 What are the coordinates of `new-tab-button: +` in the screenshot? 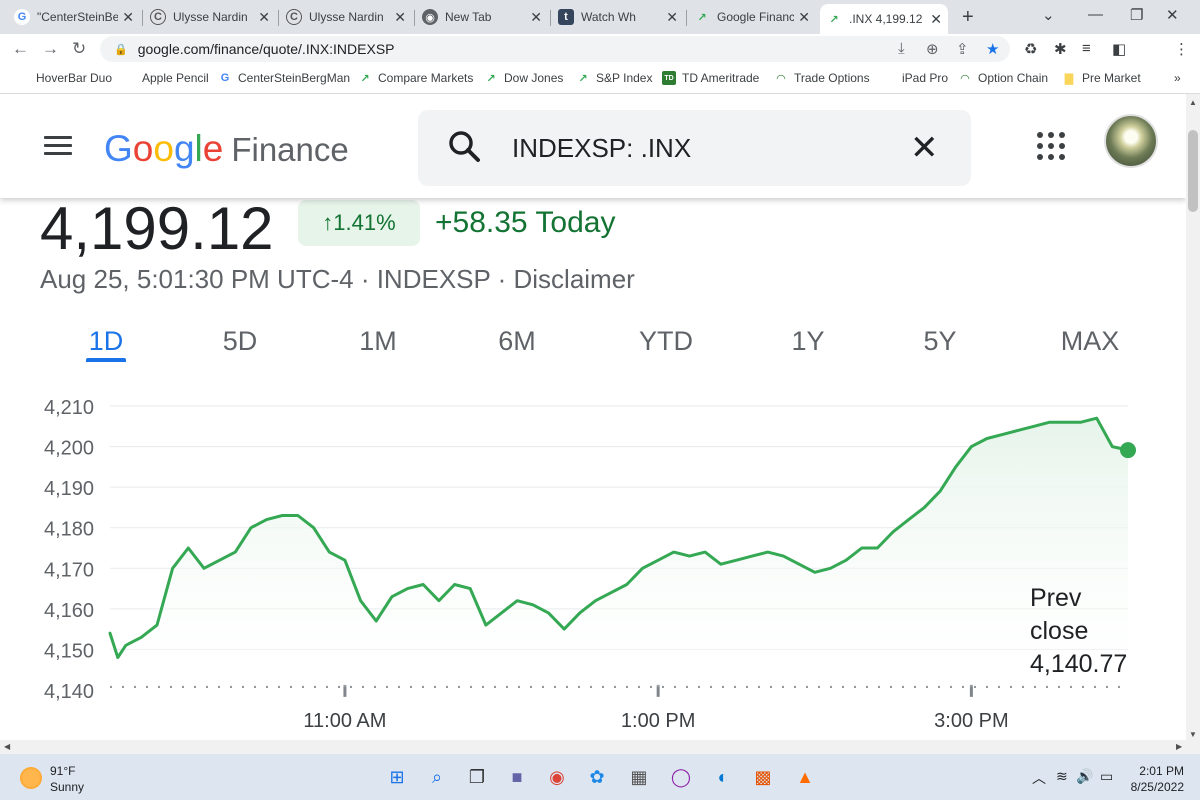 It's located at (968, 17).